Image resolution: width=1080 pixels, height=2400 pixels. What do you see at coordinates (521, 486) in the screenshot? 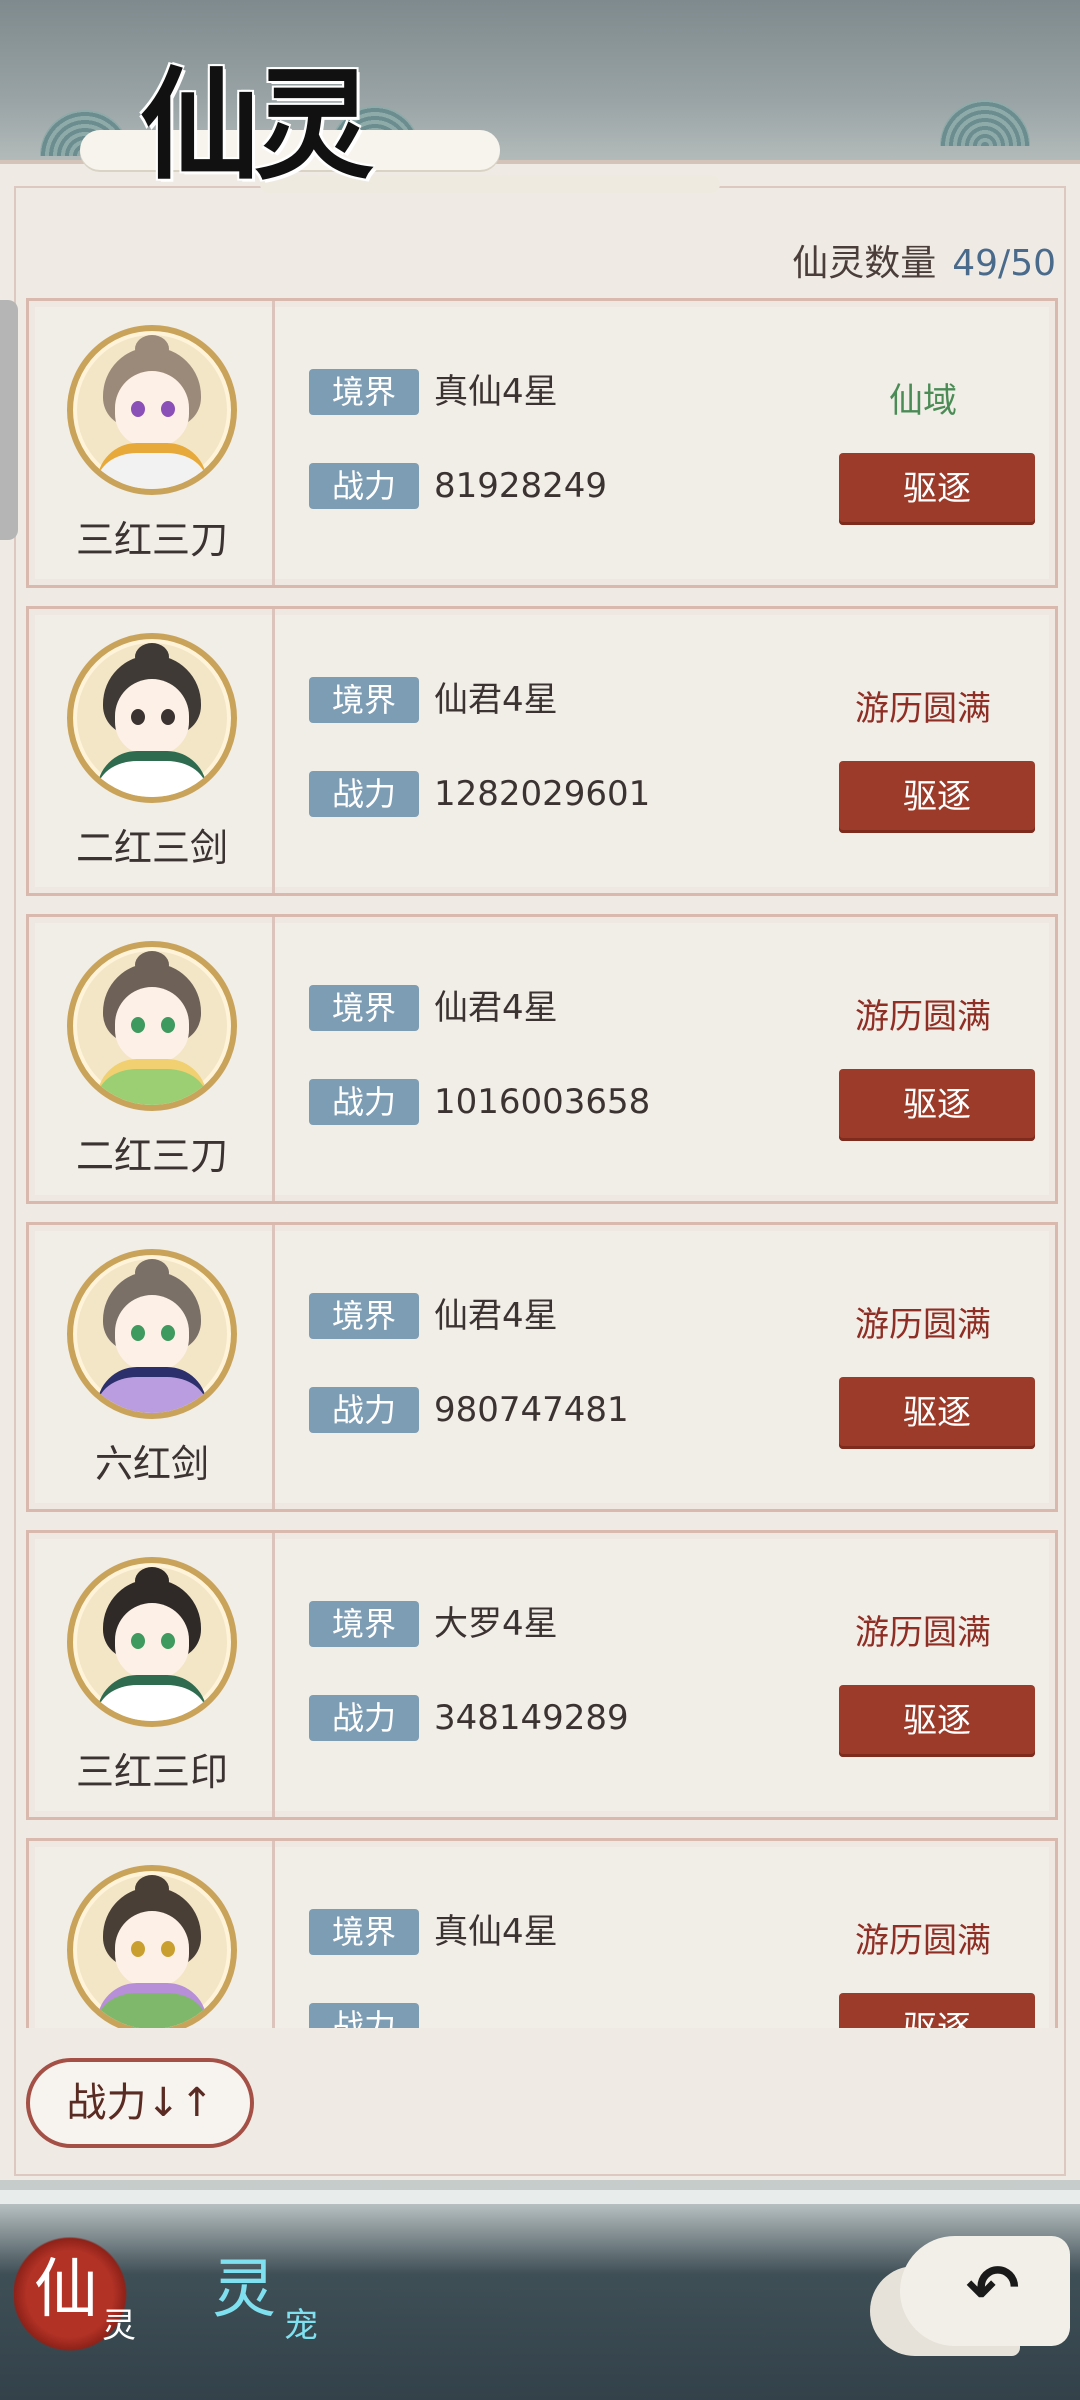
I see `power-value: 81928249` at bounding box center [521, 486].